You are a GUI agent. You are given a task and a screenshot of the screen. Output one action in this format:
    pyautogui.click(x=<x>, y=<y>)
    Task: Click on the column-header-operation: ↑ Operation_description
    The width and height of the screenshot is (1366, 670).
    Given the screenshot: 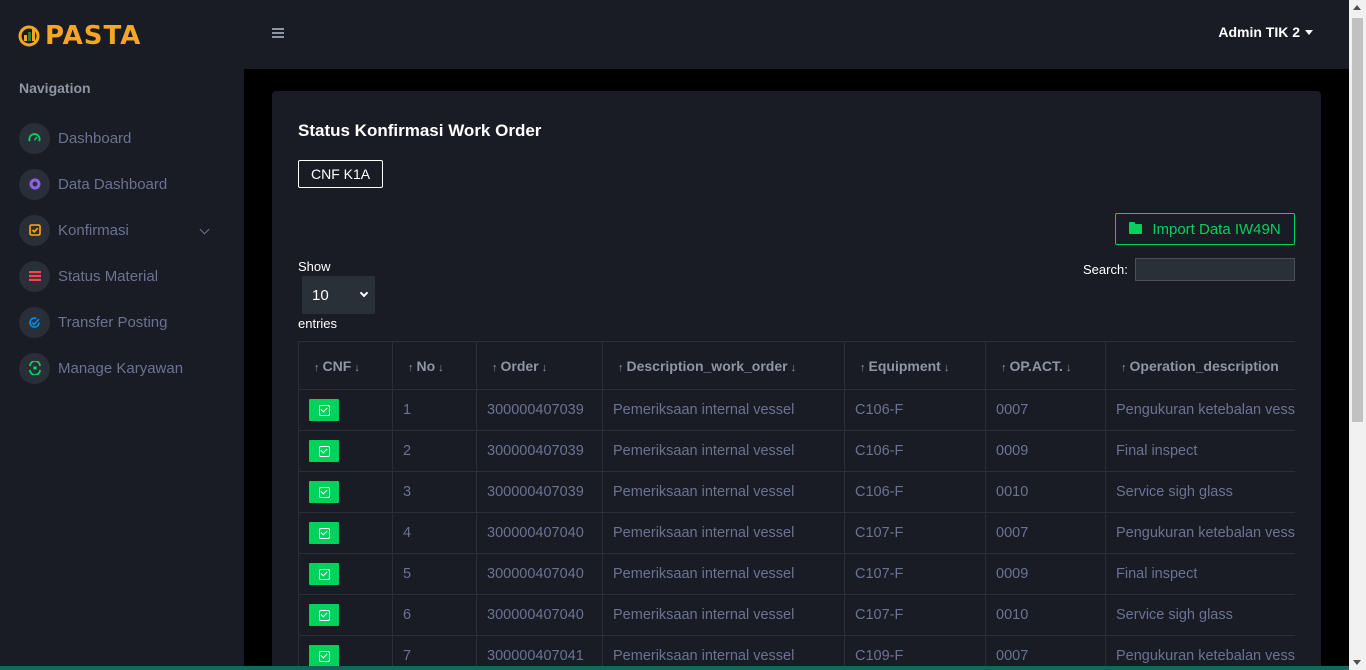 What is the action you would take?
    pyautogui.click(x=1200, y=365)
    